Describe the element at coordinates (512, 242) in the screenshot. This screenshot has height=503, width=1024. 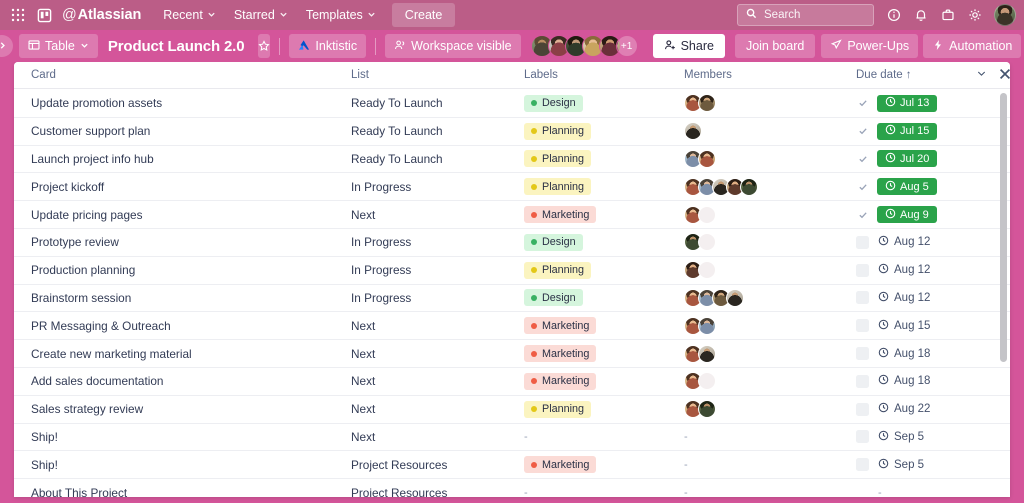
I see `table-row: Prototype review In Progress Design Aug 12` at that location.